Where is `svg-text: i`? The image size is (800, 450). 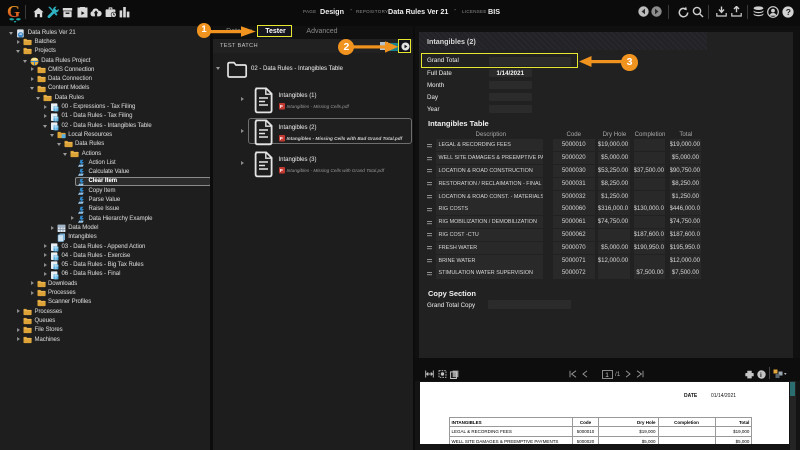 svg-text: i is located at coordinates (761, 374).